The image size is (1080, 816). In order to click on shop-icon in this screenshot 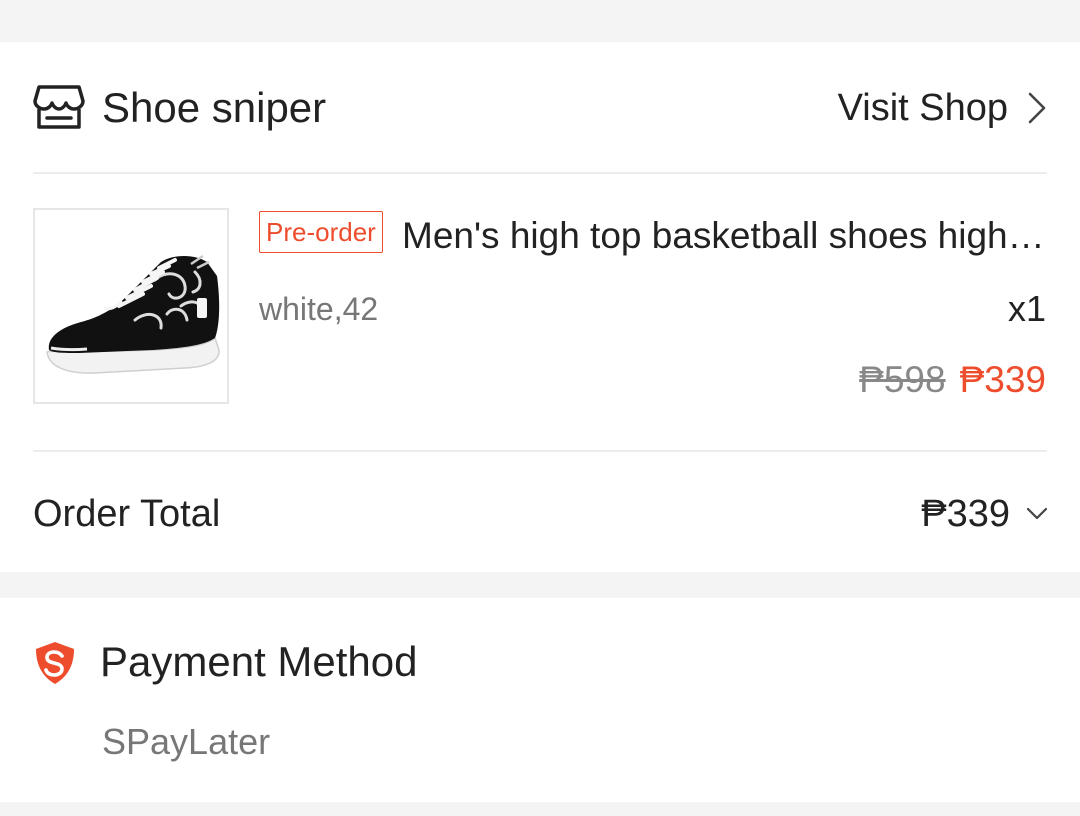, I will do `click(59, 107)`.